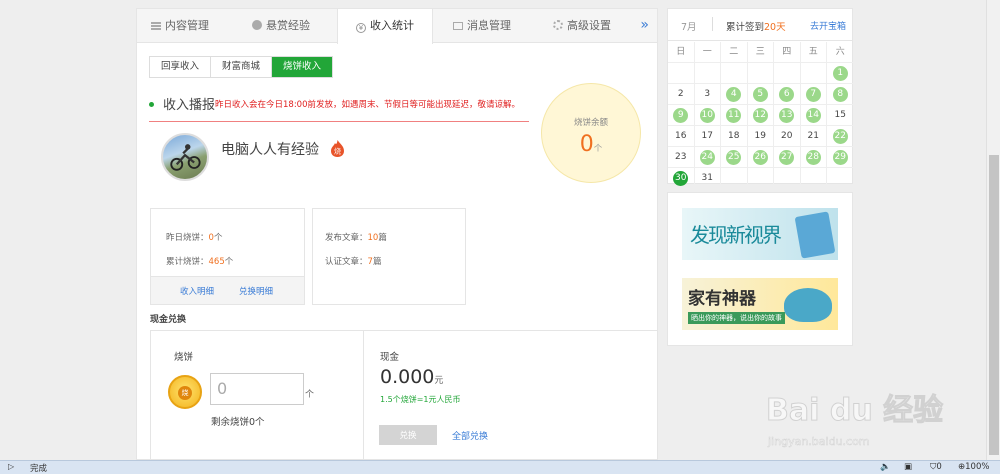 The width and height of the screenshot is (1000, 474). What do you see at coordinates (185, 157) in the screenshot?
I see `avatar` at bounding box center [185, 157].